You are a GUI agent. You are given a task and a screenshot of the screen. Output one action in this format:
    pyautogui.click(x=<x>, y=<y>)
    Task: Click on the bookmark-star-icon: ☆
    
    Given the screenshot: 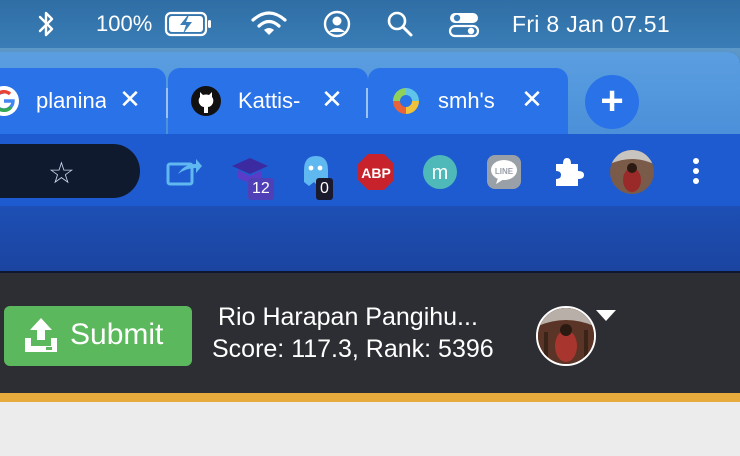 What is the action you would take?
    pyautogui.click(x=61, y=173)
    